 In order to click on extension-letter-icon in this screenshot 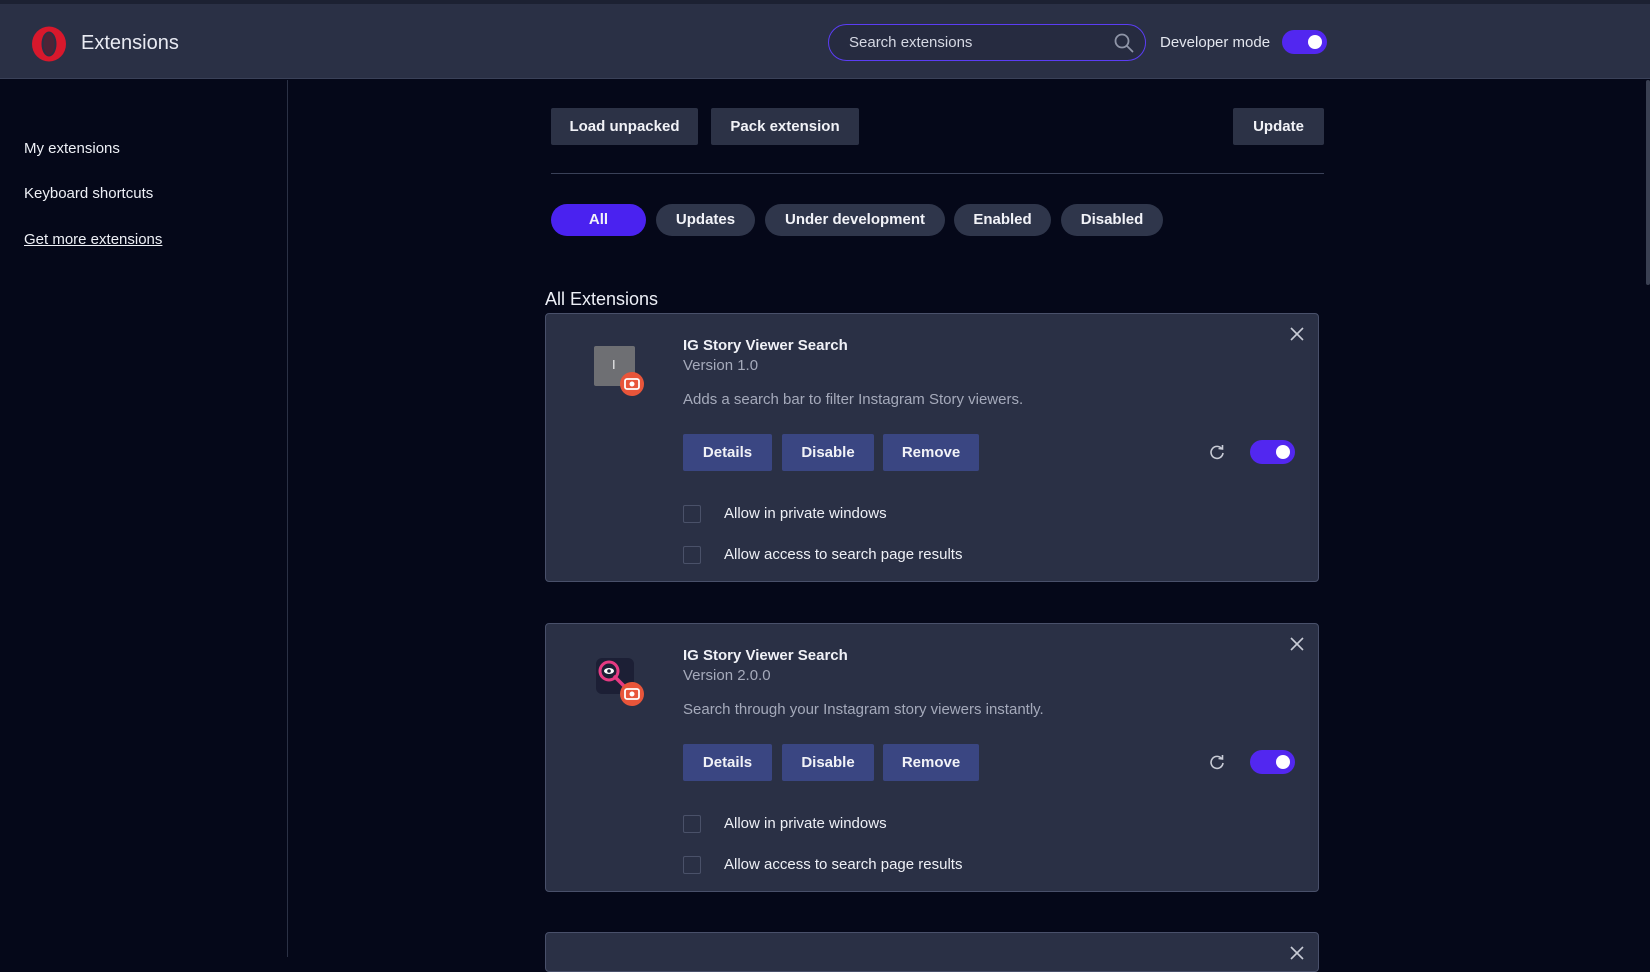, I will do `click(619, 371)`.